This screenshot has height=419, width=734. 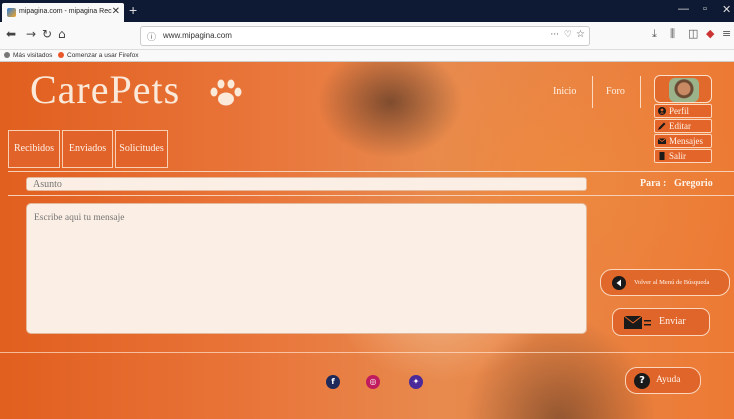 I want to click on back-button-label: Volver al Menú de Búsqueda, so click(x=672, y=282).